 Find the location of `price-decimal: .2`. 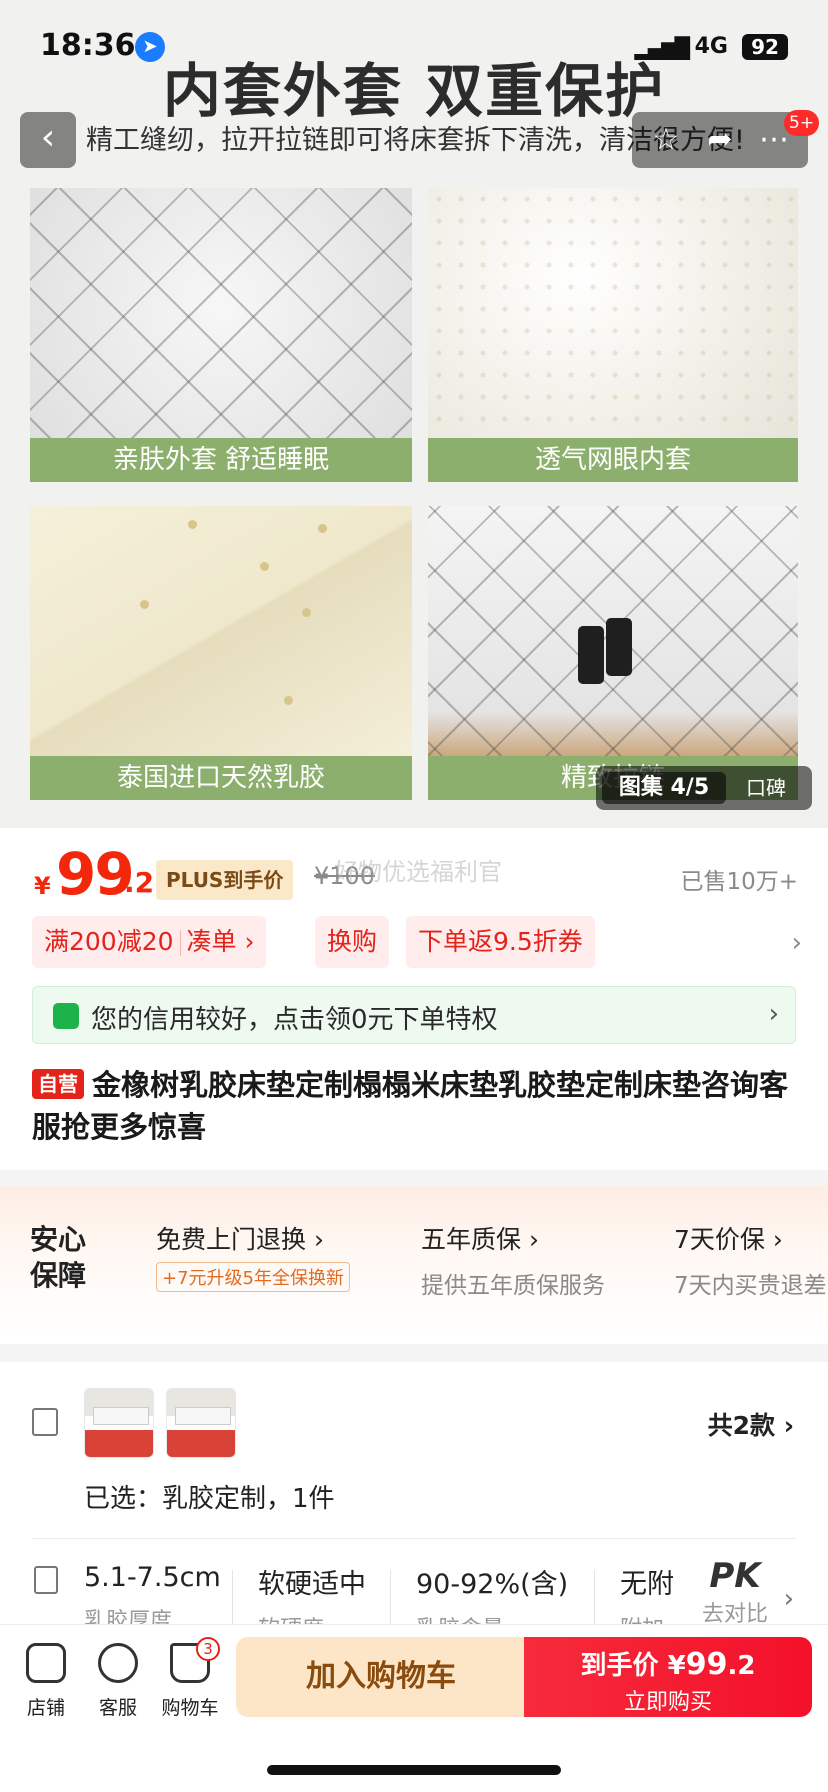

price-decimal: .2 is located at coordinates (139, 882).